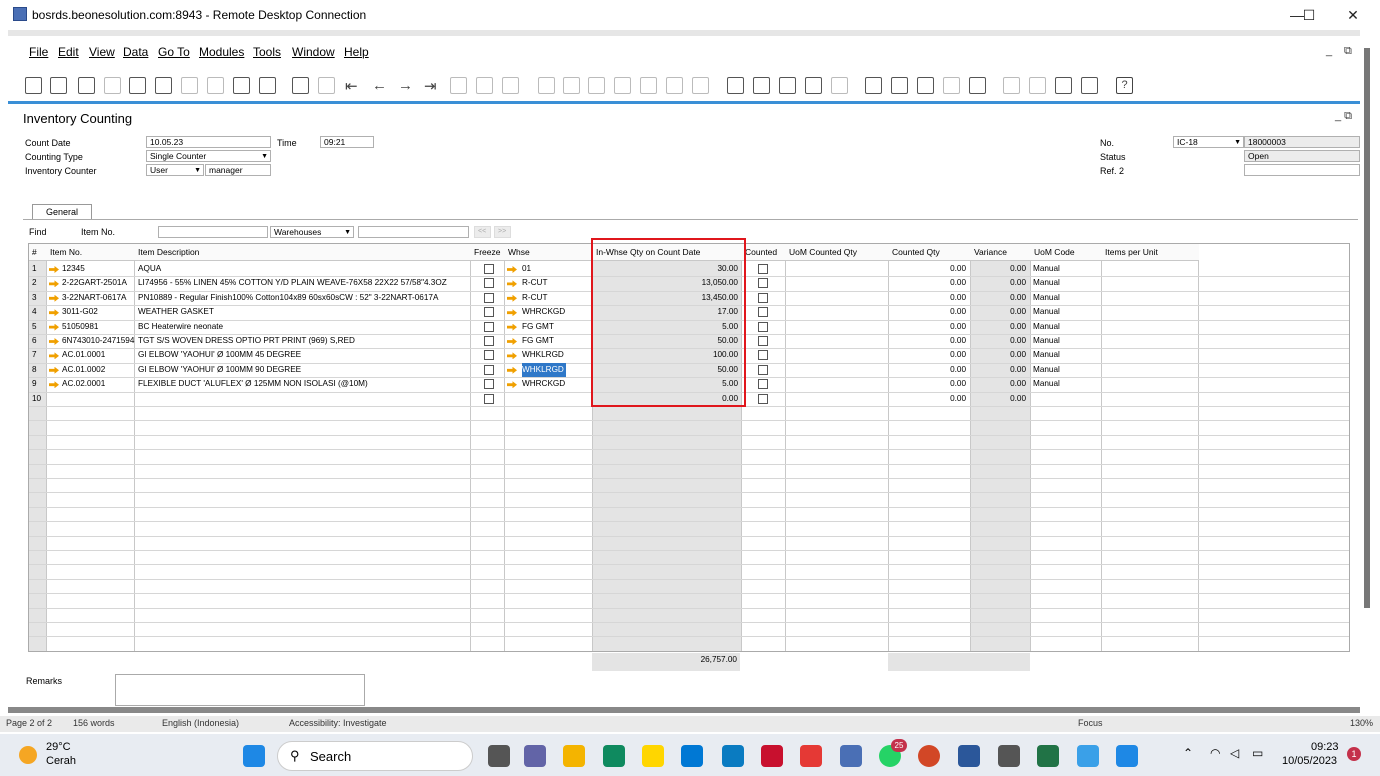  I want to click on first-record-icon: ⇤, so click(353, 86).